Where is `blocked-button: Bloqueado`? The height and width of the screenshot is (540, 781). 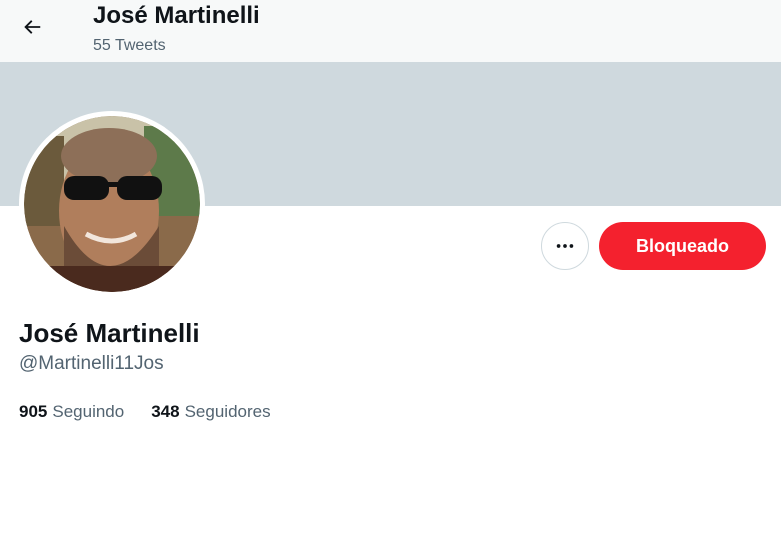 blocked-button: Bloqueado is located at coordinates (682, 246).